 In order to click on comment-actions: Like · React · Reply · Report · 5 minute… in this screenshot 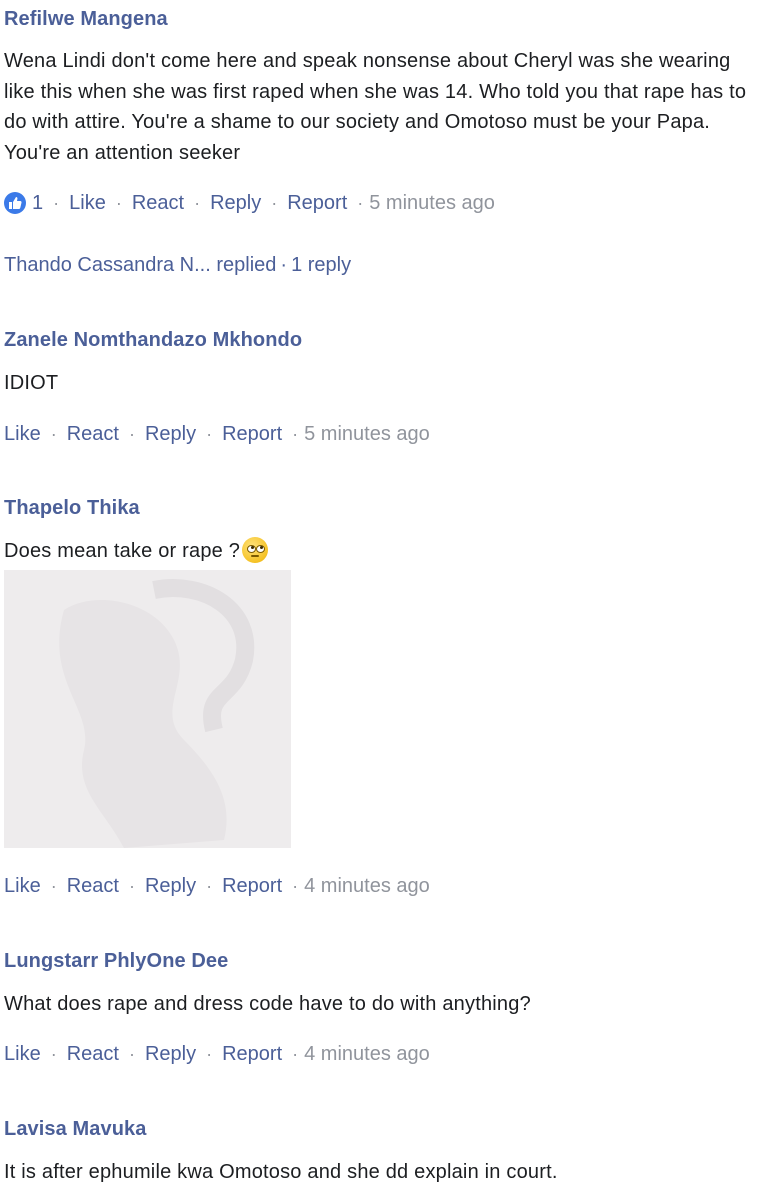, I will do `click(217, 434)`.